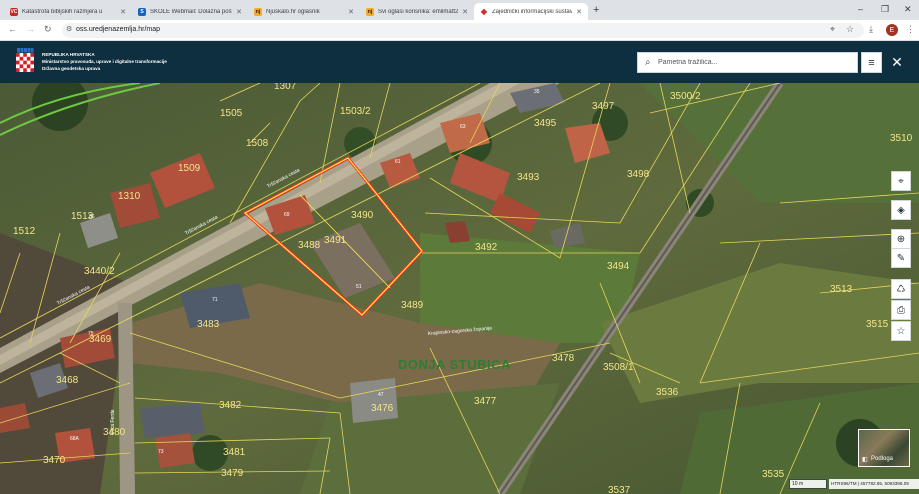 The image size is (919, 494). Describe the element at coordinates (92, 217) in the screenshot. I see `house-number: 86` at that location.